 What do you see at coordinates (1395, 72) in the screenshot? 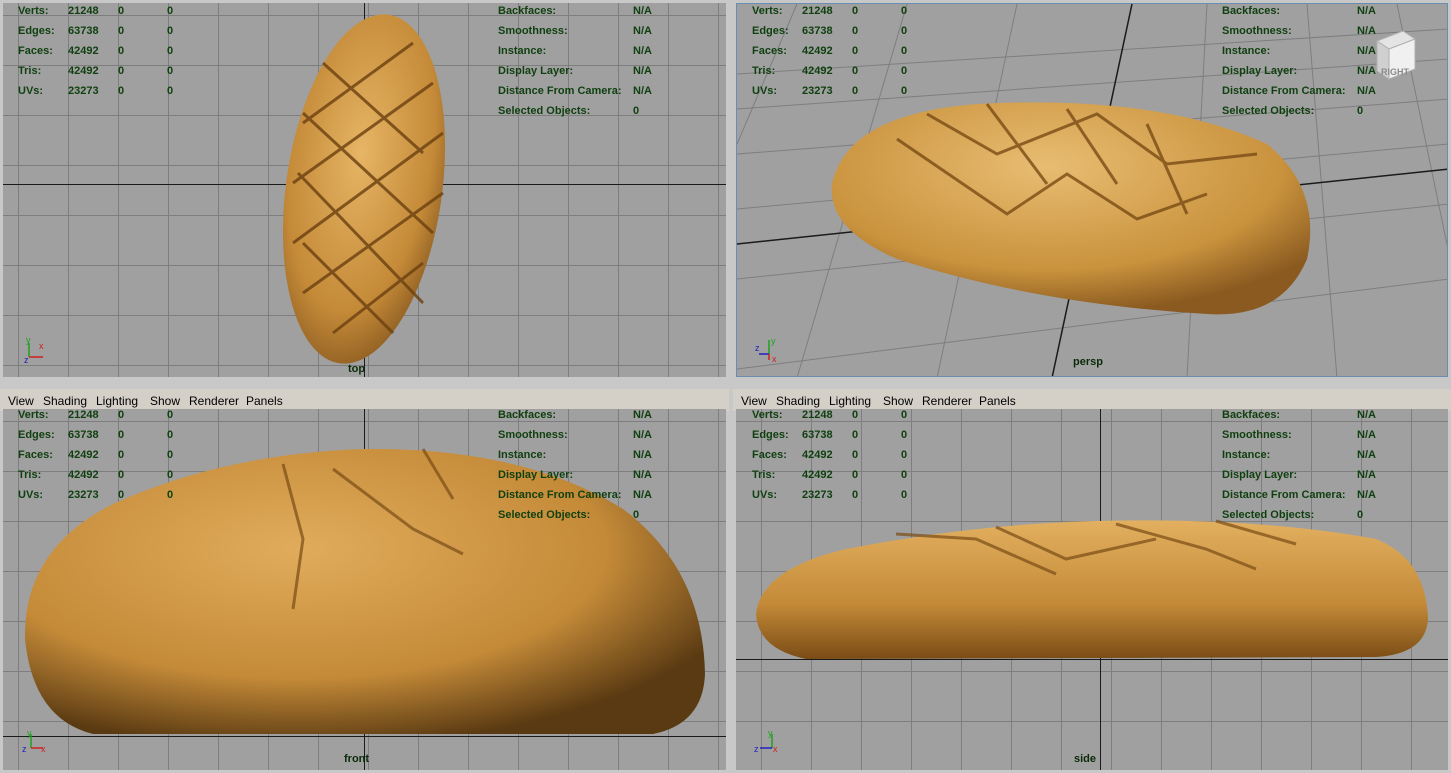
I see `viewcube-label: RIGHT` at bounding box center [1395, 72].